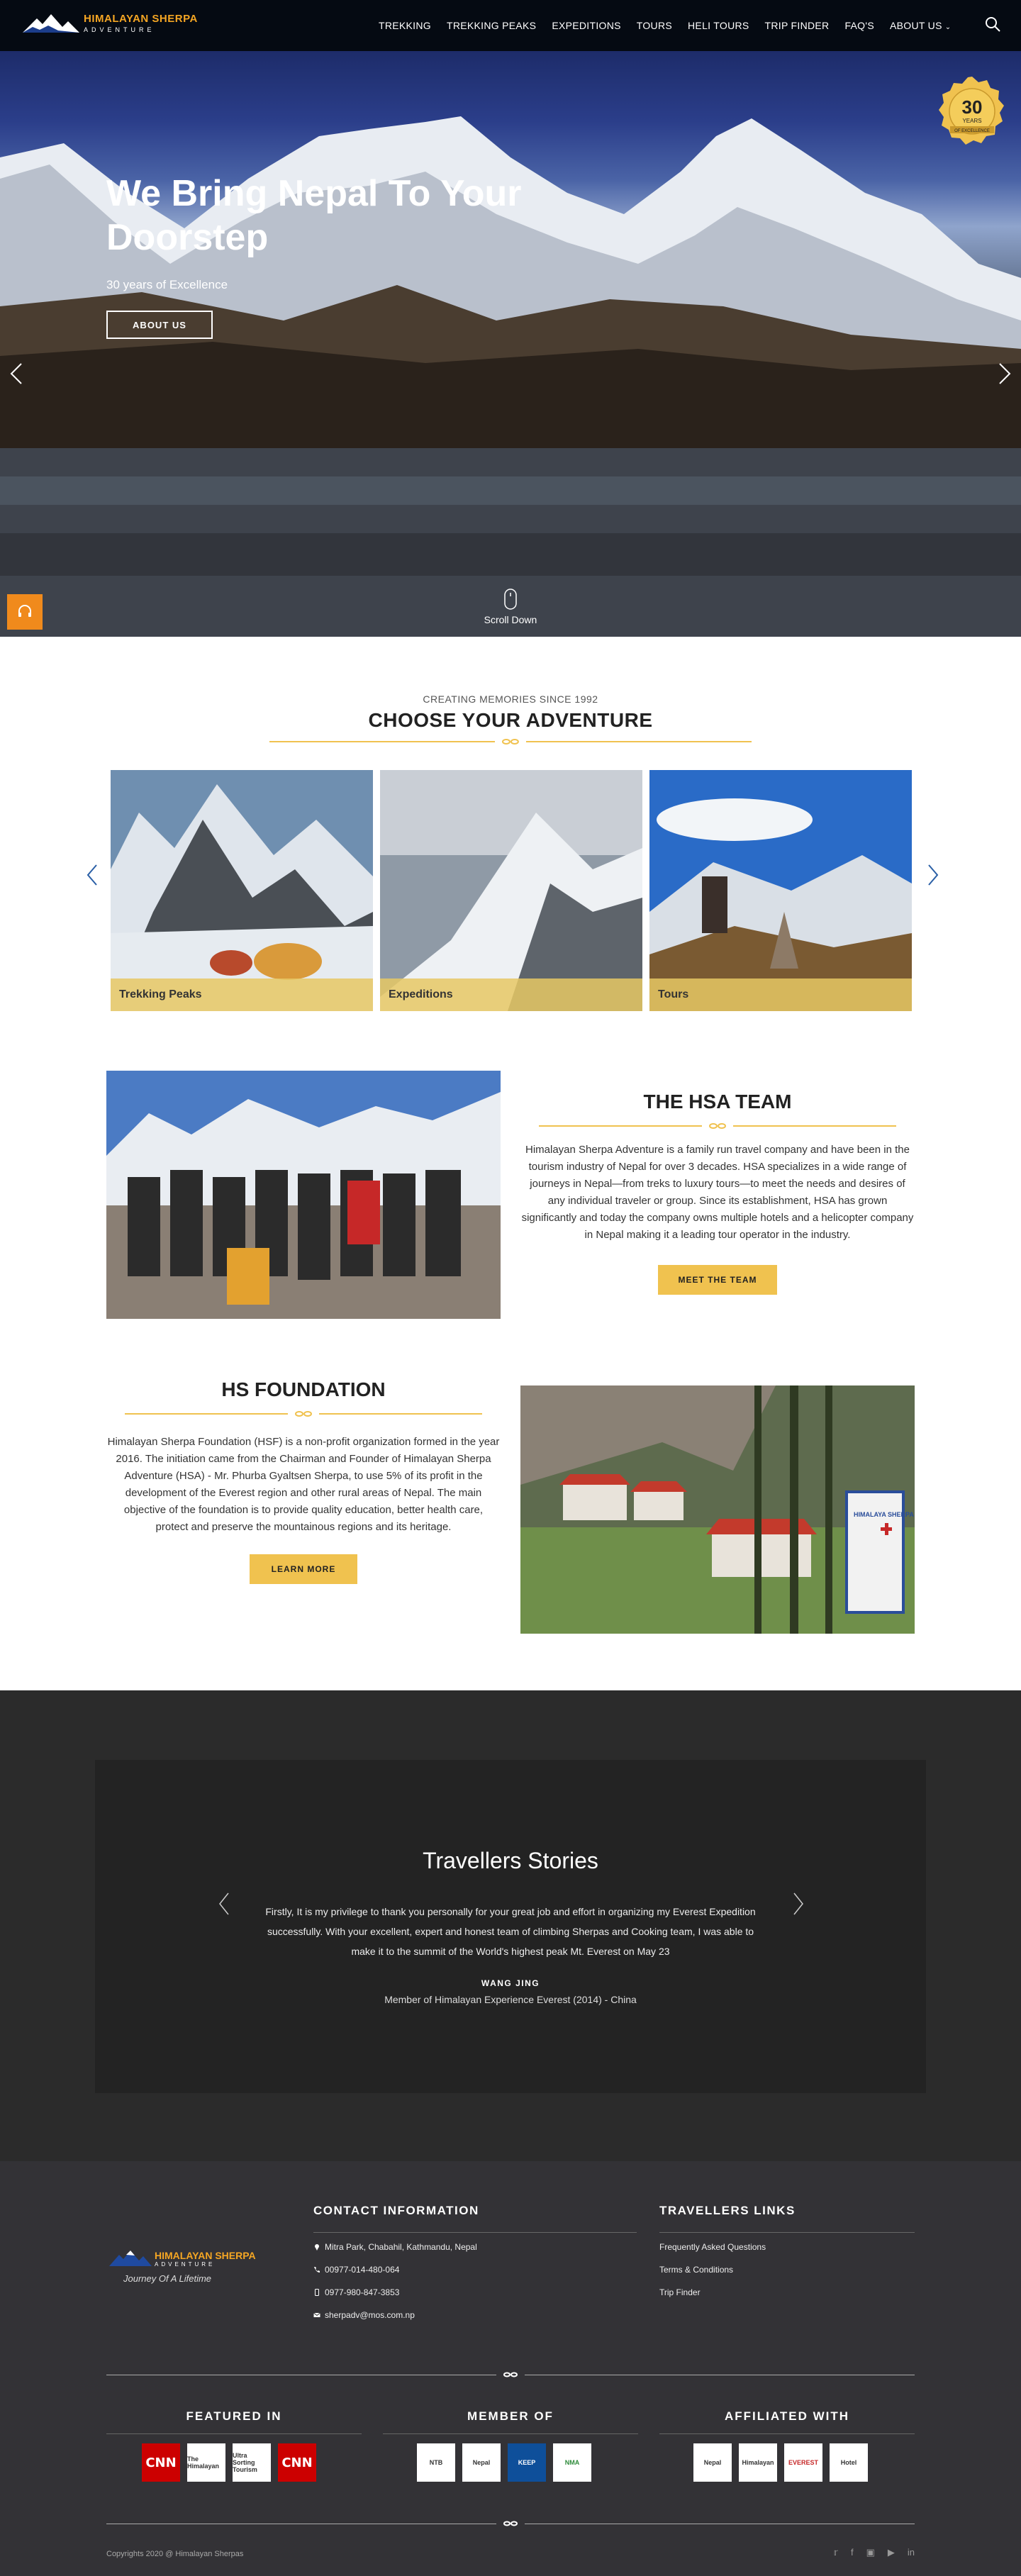  I want to click on headset-icon, so click(25, 611).